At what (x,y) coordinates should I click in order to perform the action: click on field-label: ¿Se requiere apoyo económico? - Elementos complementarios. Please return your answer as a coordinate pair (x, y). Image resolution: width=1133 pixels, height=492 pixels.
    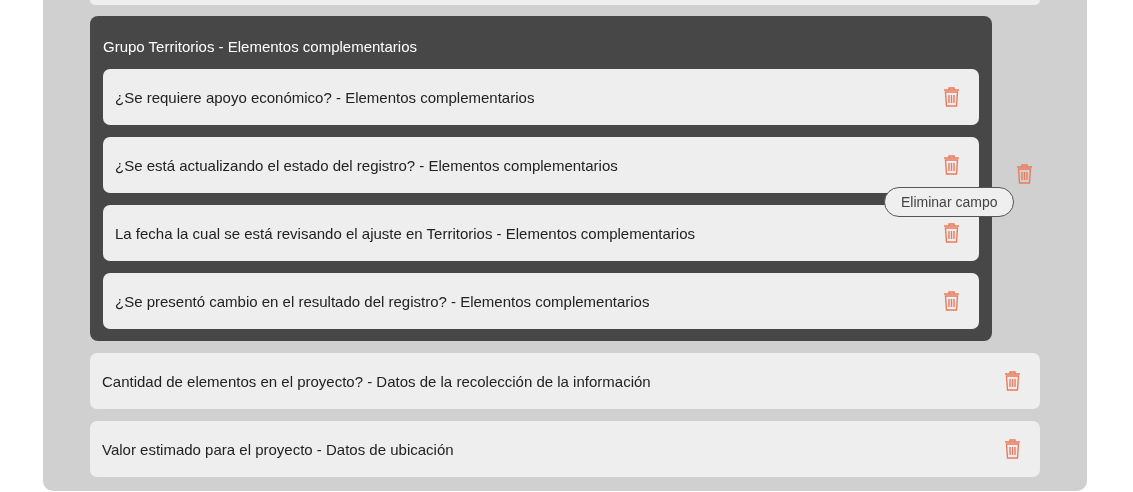
    Looking at the image, I should click on (325, 97).